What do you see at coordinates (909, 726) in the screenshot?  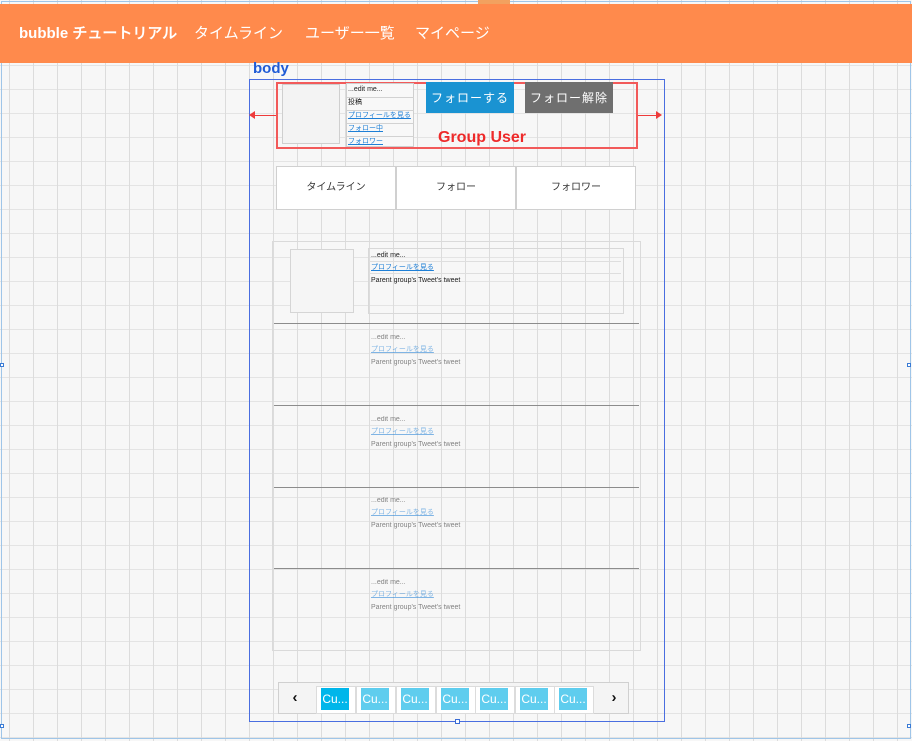 I see `page-resize-handle-bottom-right` at bounding box center [909, 726].